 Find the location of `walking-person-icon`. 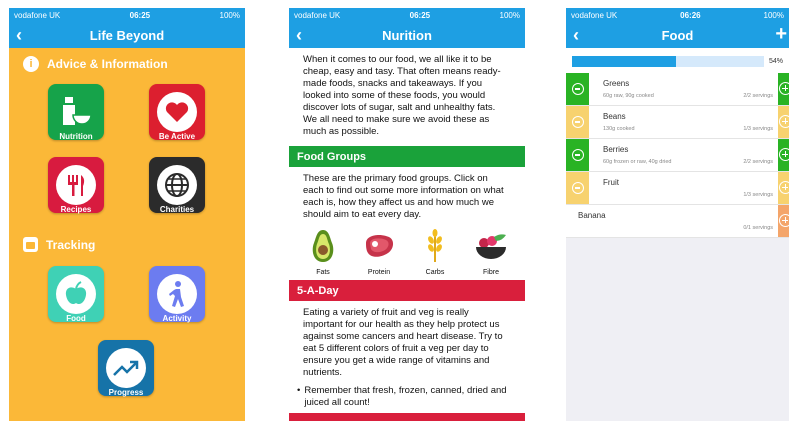

walking-person-icon is located at coordinates (176, 294).